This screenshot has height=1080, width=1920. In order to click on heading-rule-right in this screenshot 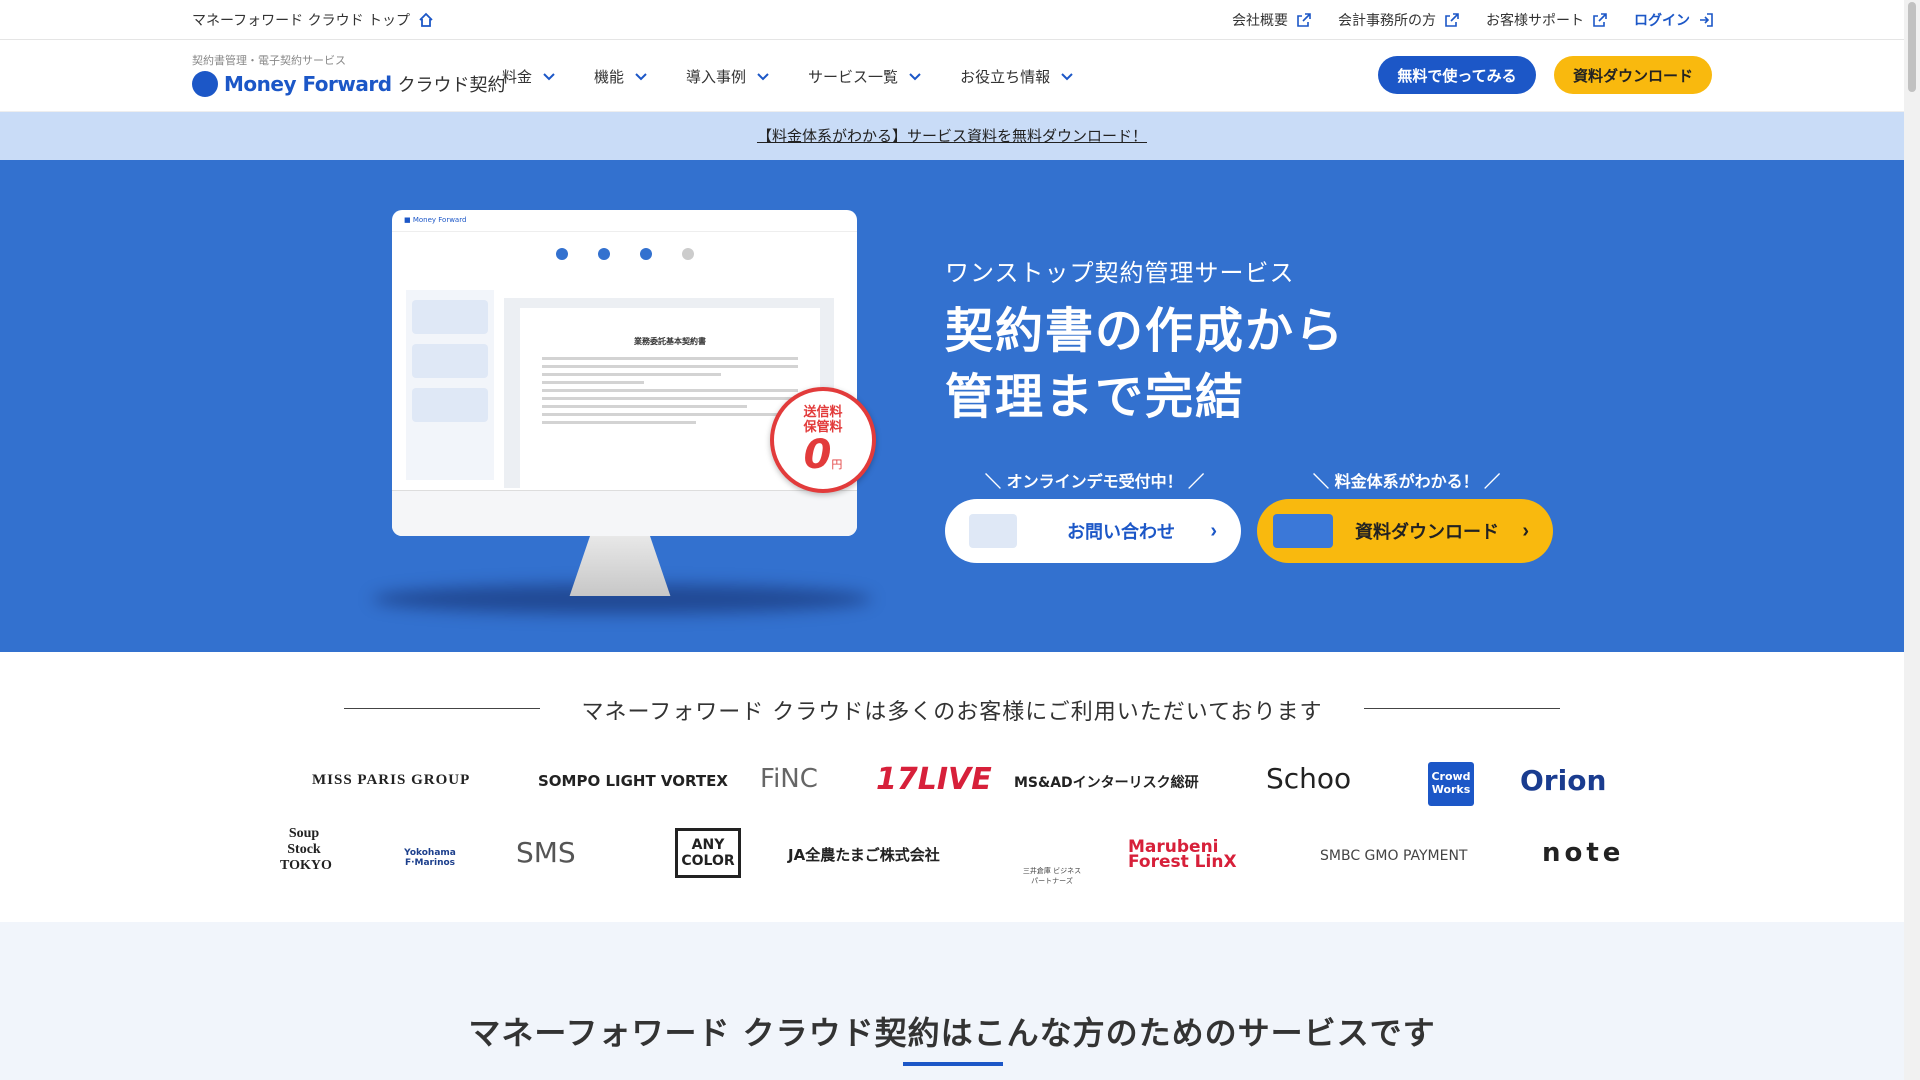, I will do `click(1462, 708)`.